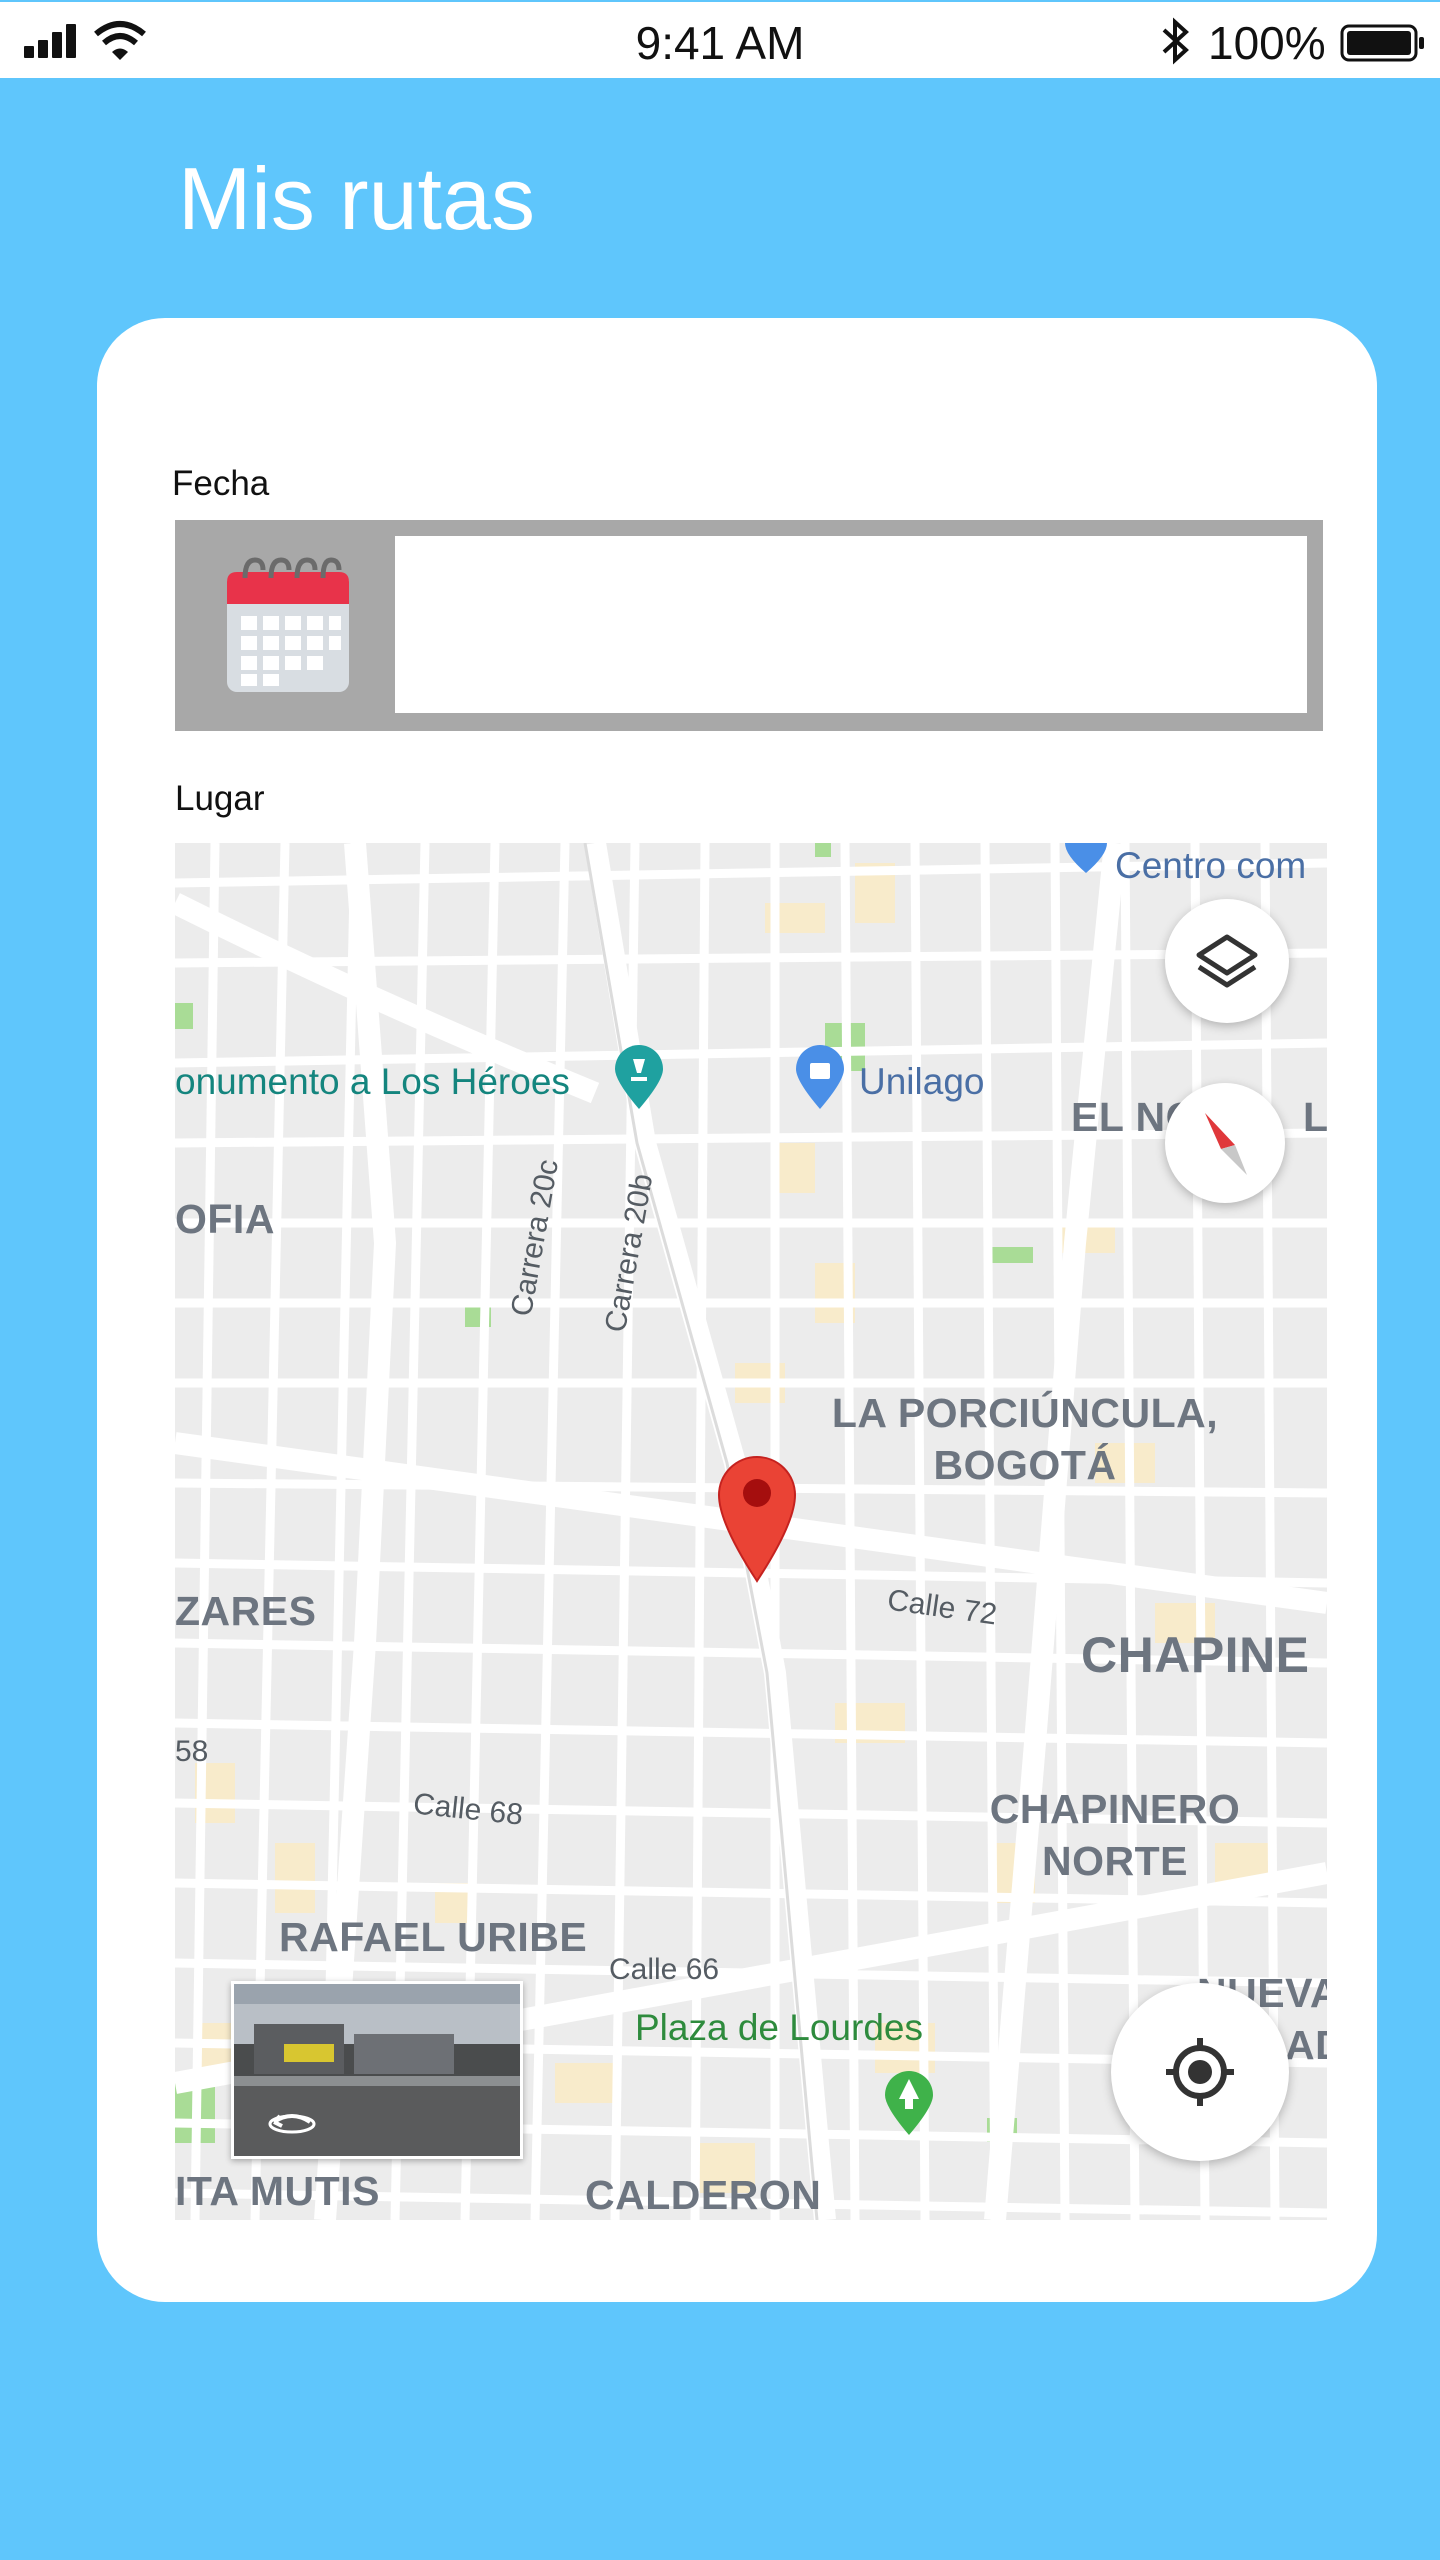 This screenshot has height=2560, width=1440. I want to click on map-label-street: Calle 66, so click(664, 1969).